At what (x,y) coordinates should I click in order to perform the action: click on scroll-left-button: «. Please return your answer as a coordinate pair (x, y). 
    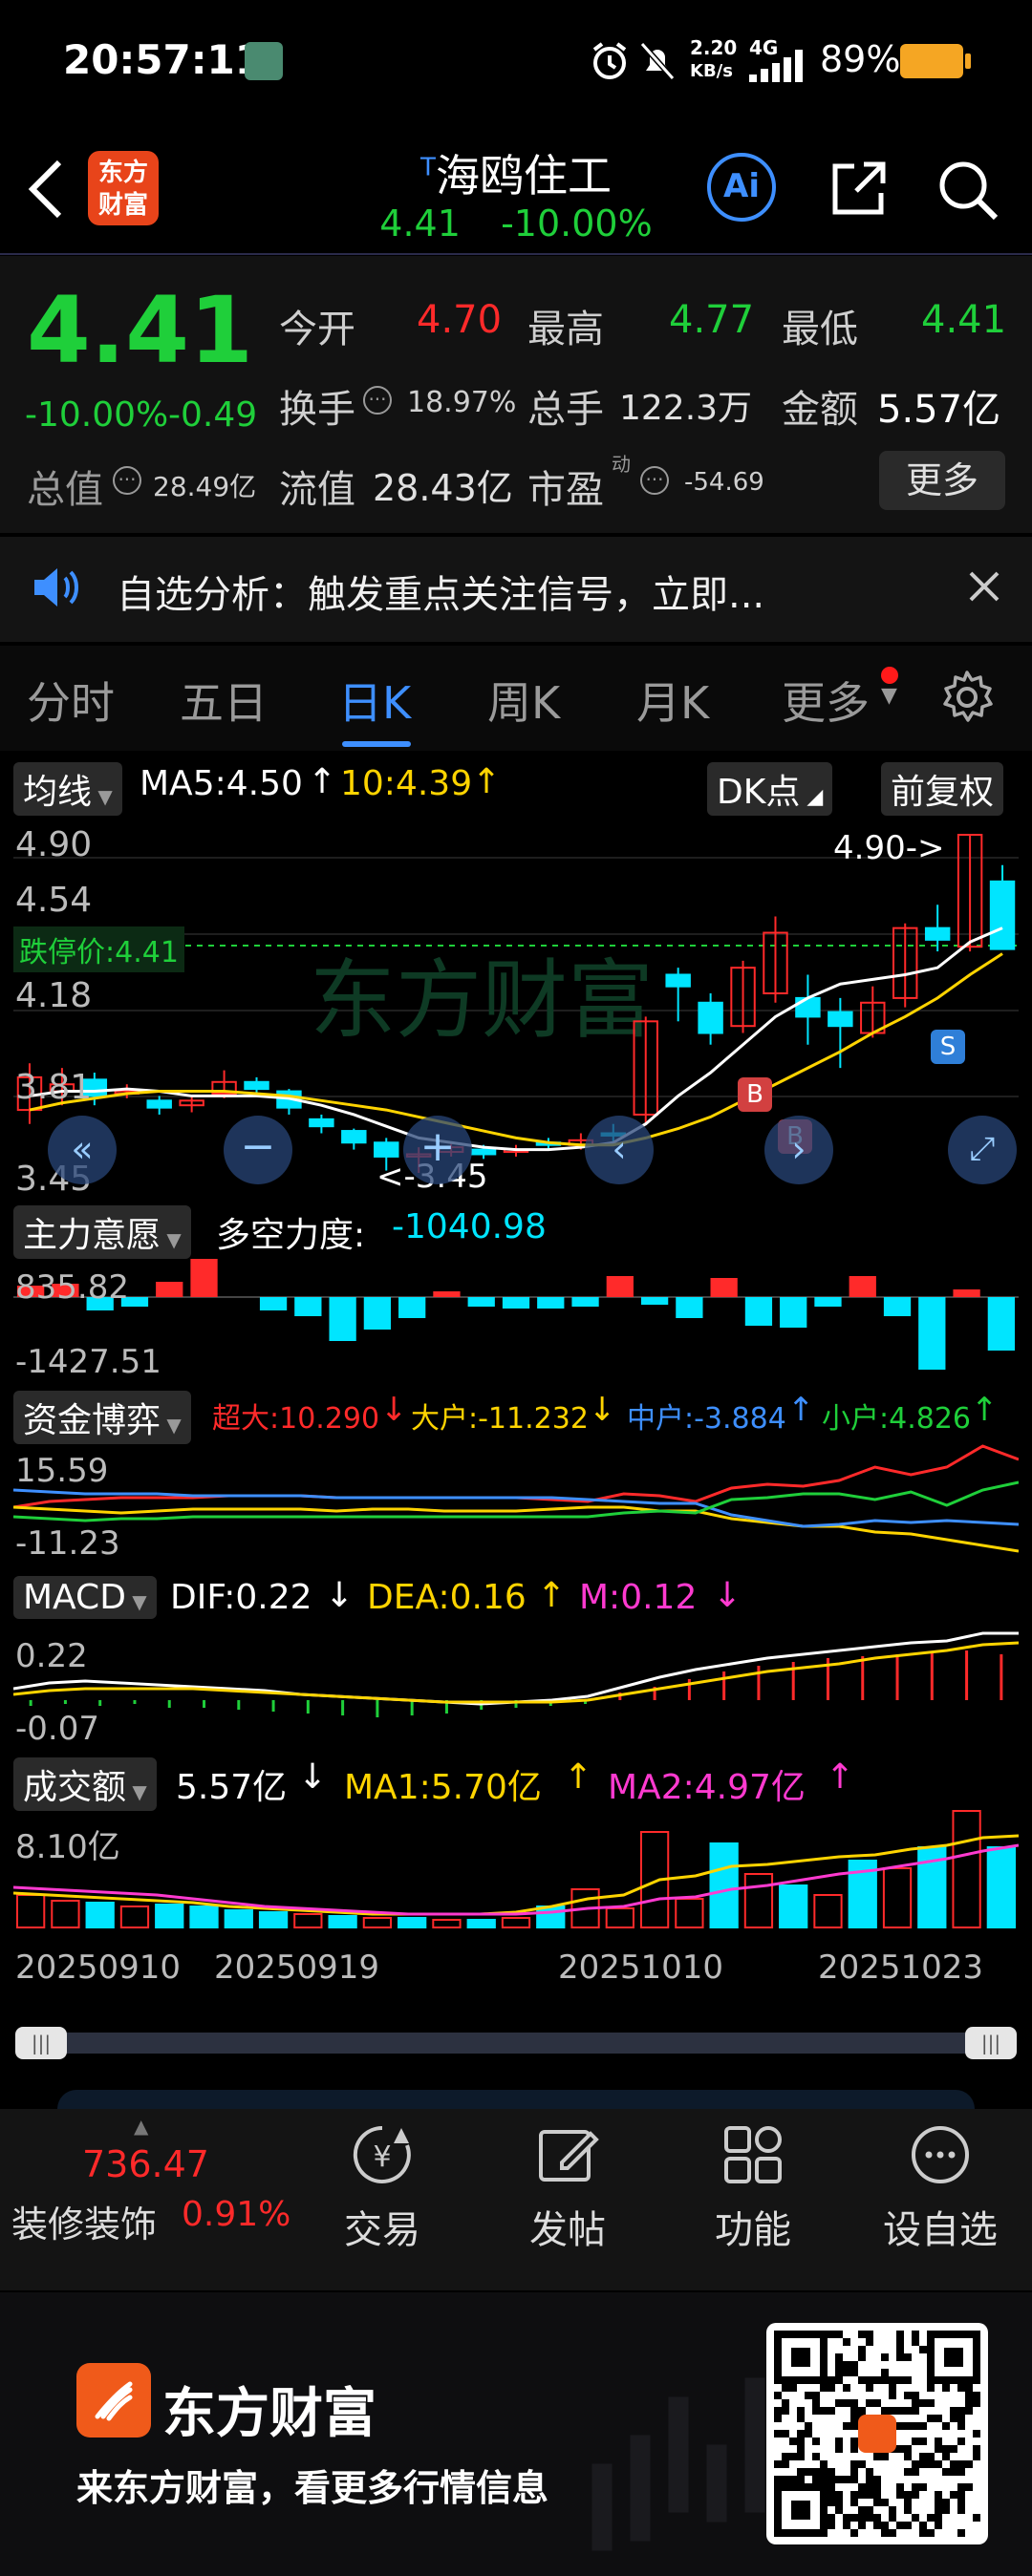
    Looking at the image, I should click on (83, 1150).